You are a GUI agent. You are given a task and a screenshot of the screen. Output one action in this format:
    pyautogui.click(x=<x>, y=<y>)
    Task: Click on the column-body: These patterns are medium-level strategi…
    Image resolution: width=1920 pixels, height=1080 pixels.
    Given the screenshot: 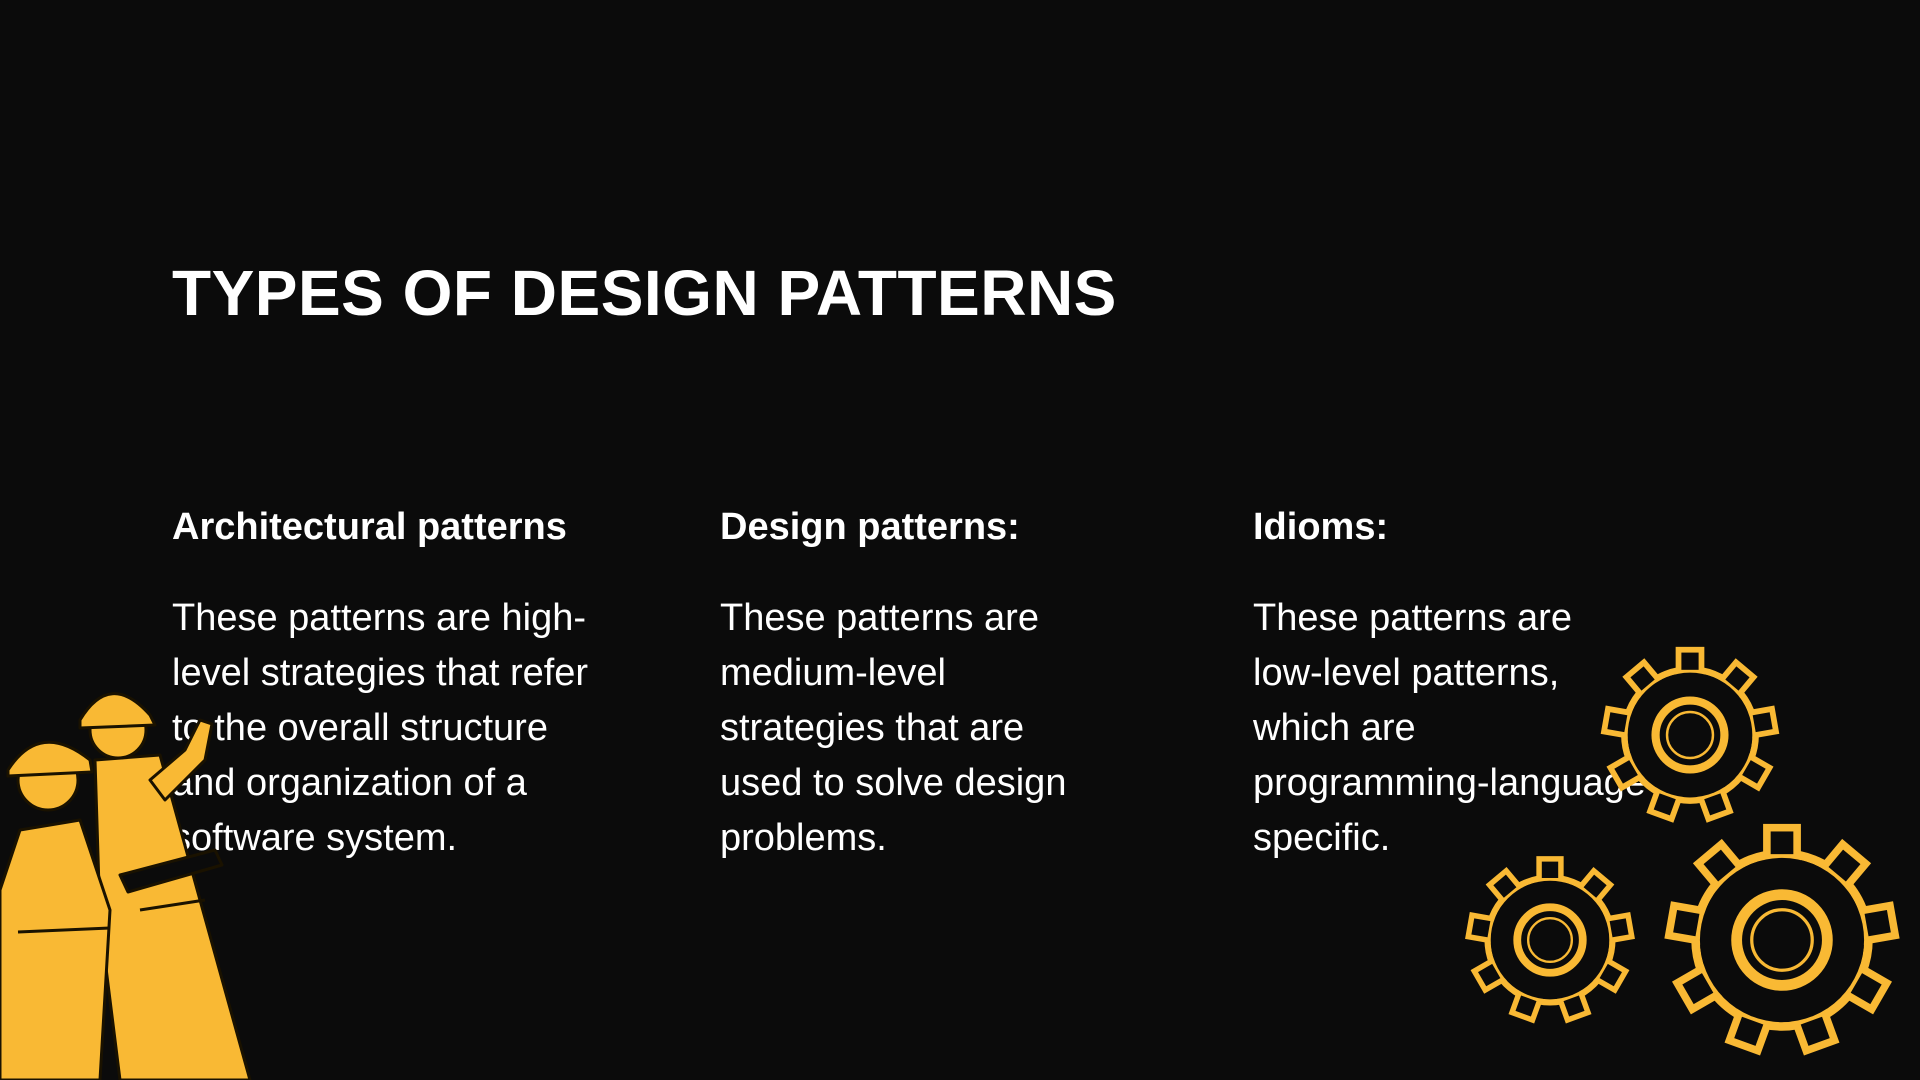 What is the action you would take?
    pyautogui.click(x=893, y=727)
    